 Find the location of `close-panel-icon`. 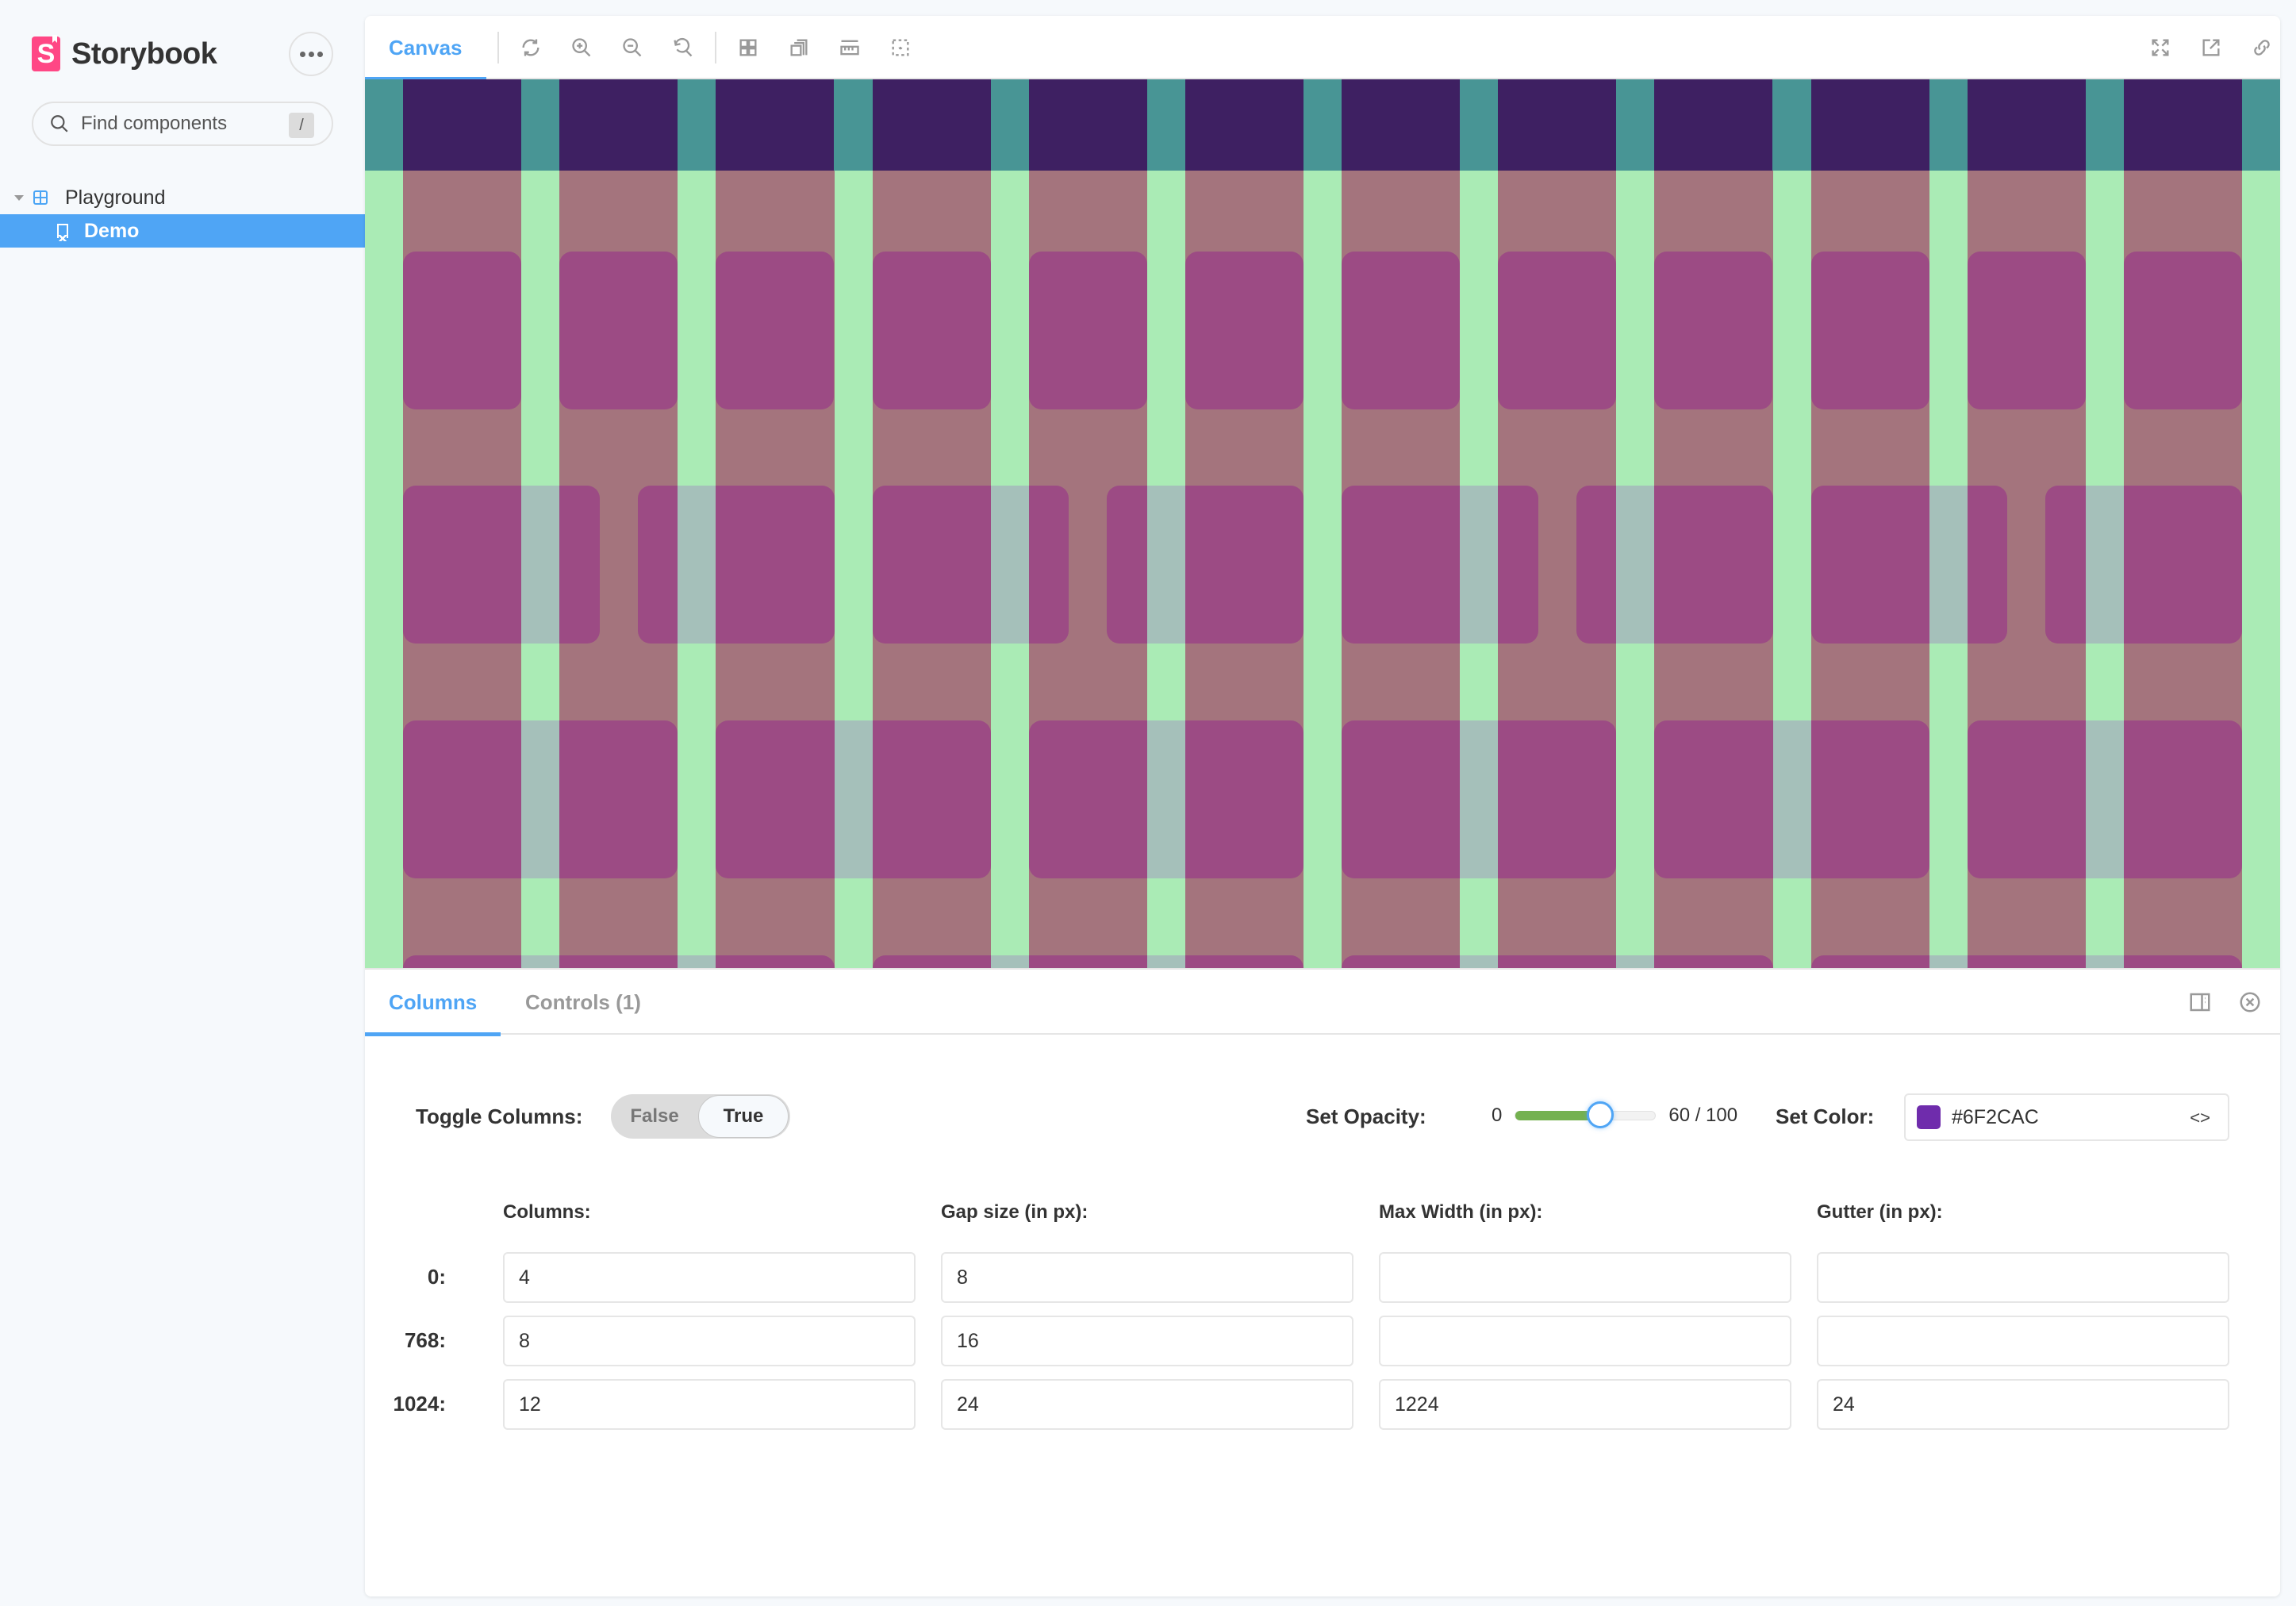

close-panel-icon is located at coordinates (2249, 1002).